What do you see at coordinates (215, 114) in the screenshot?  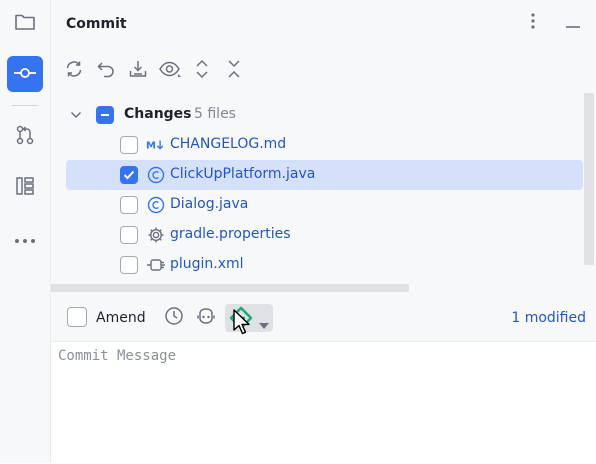 I see `changes-file-count: 5 files` at bounding box center [215, 114].